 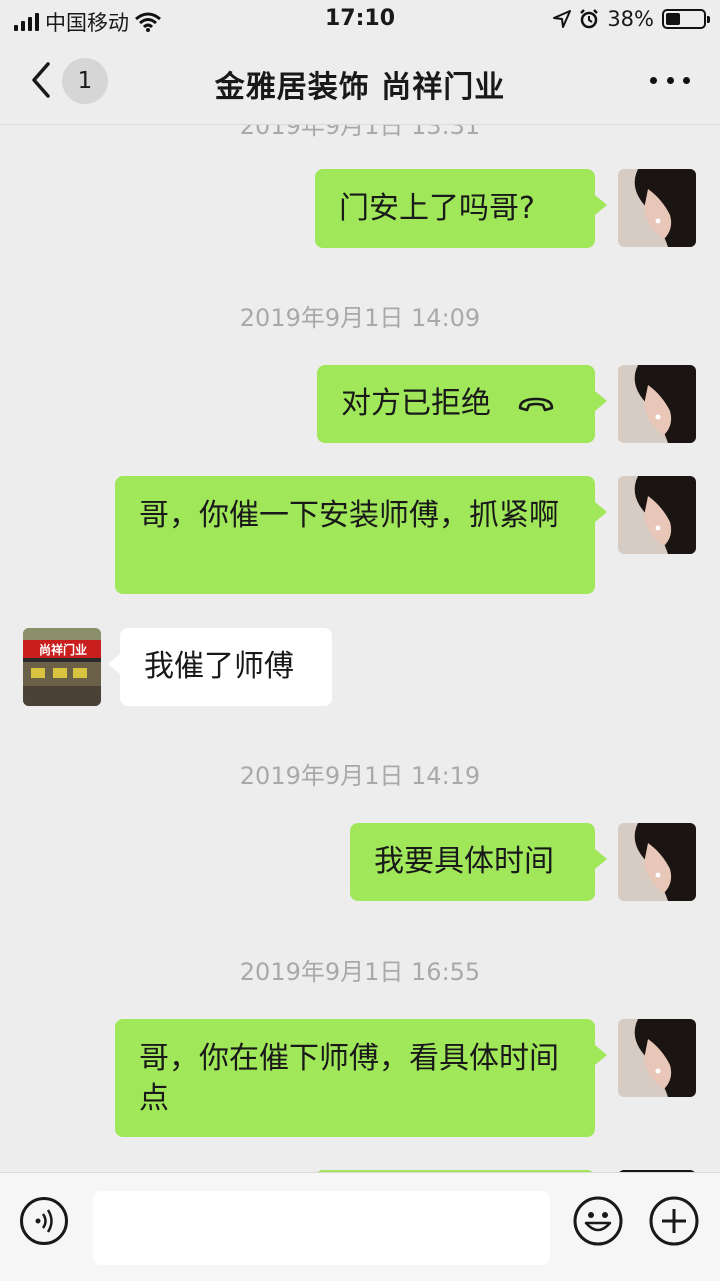 I want to click on timestamp: 2019年9月1日 16:55, so click(x=360, y=972).